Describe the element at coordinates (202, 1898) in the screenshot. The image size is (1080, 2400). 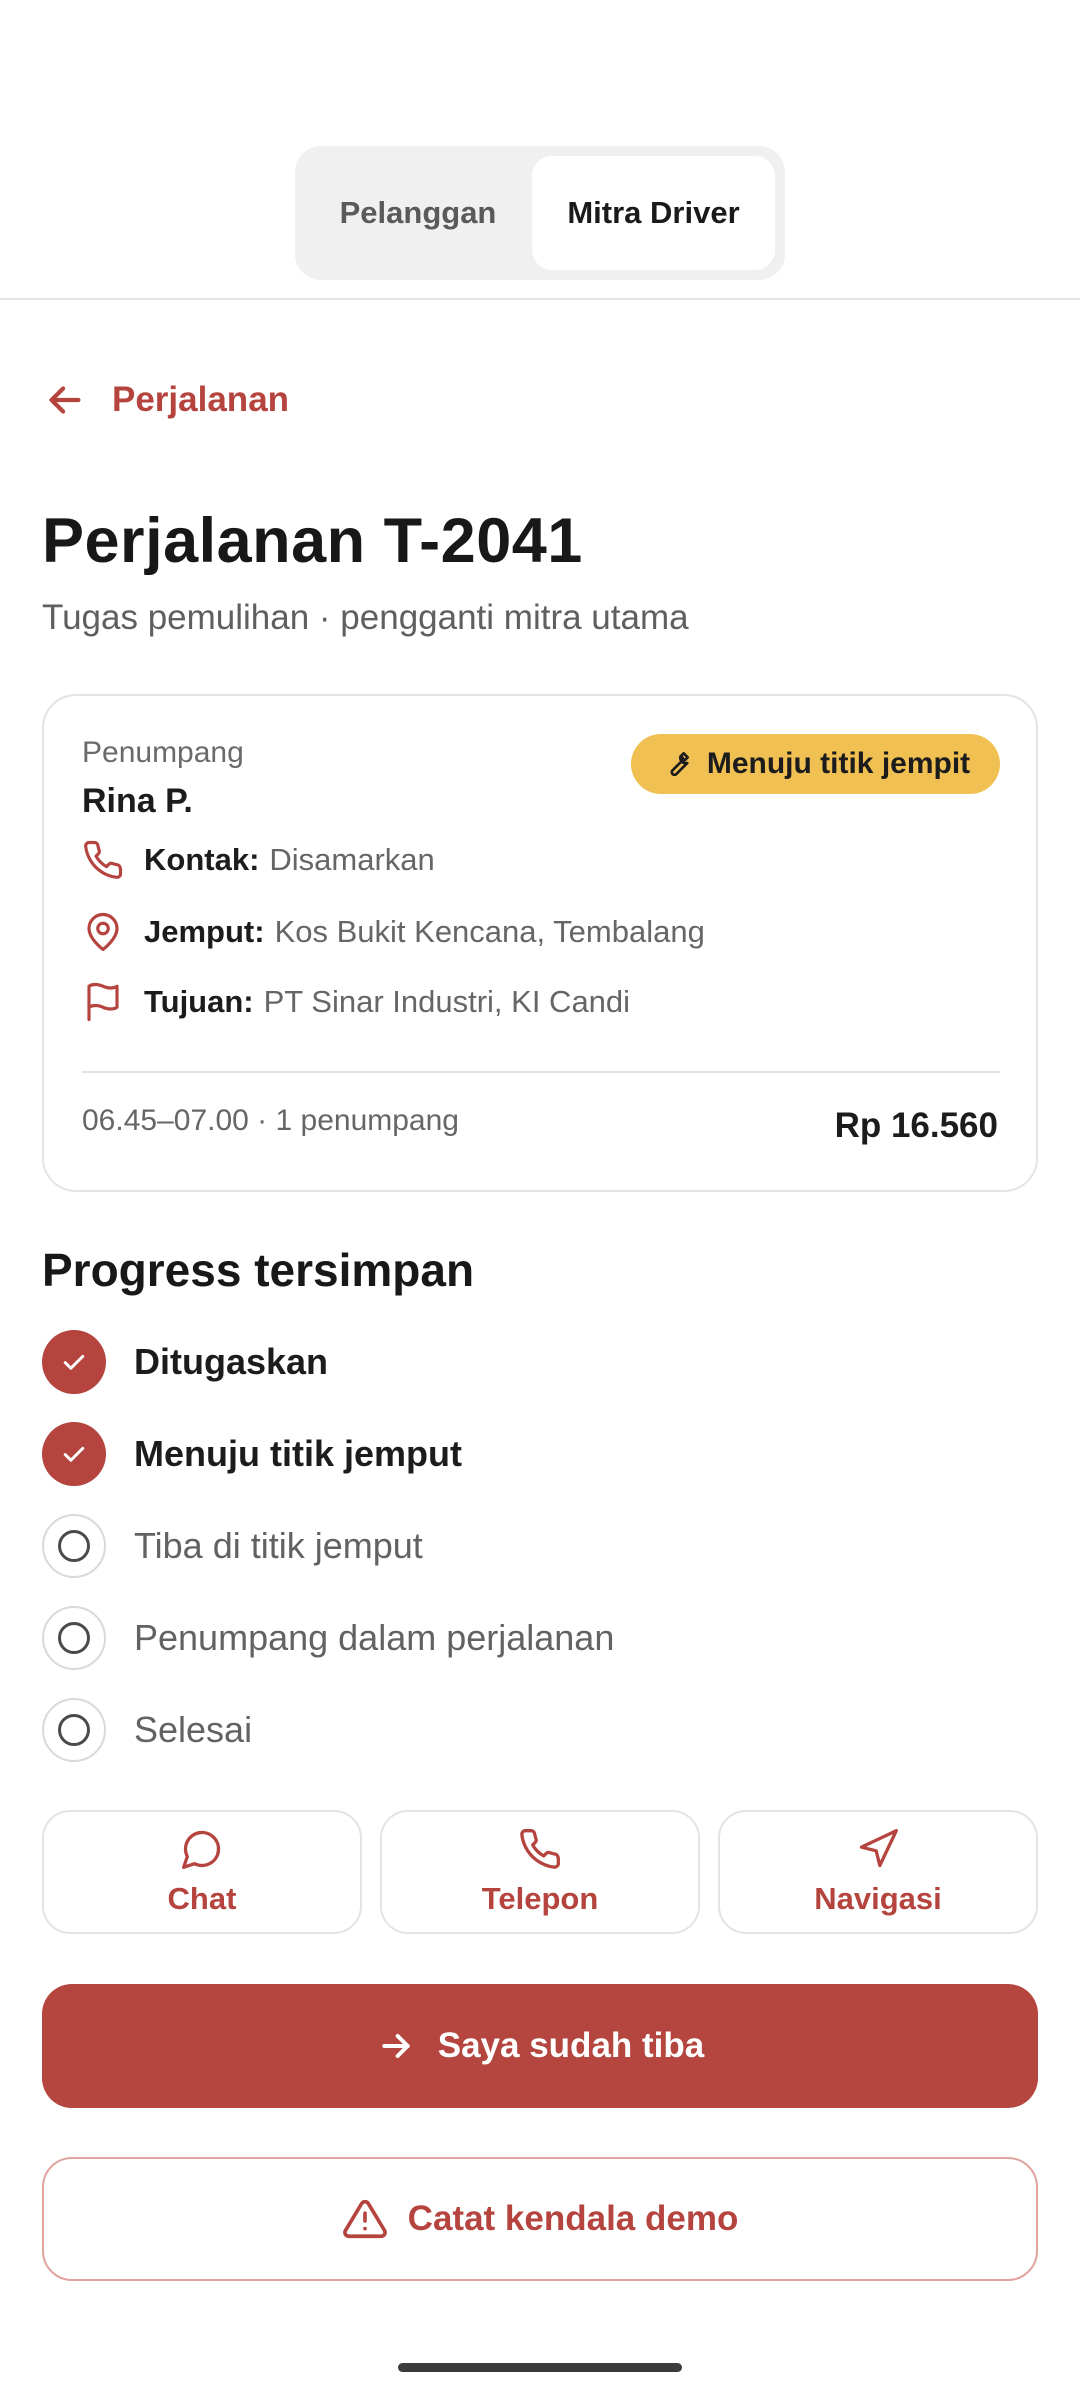
I see `chat-button-label: Chat` at that location.